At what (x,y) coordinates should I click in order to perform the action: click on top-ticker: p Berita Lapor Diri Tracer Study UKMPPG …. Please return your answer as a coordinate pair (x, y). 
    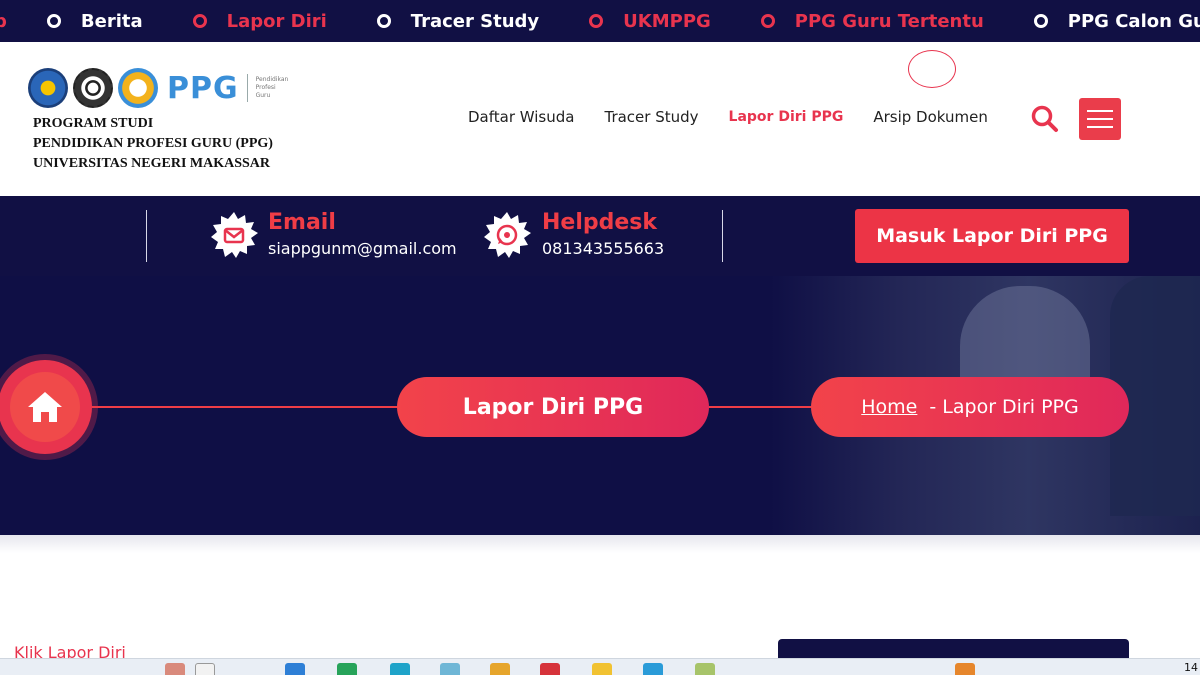
    Looking at the image, I should click on (600, 21).